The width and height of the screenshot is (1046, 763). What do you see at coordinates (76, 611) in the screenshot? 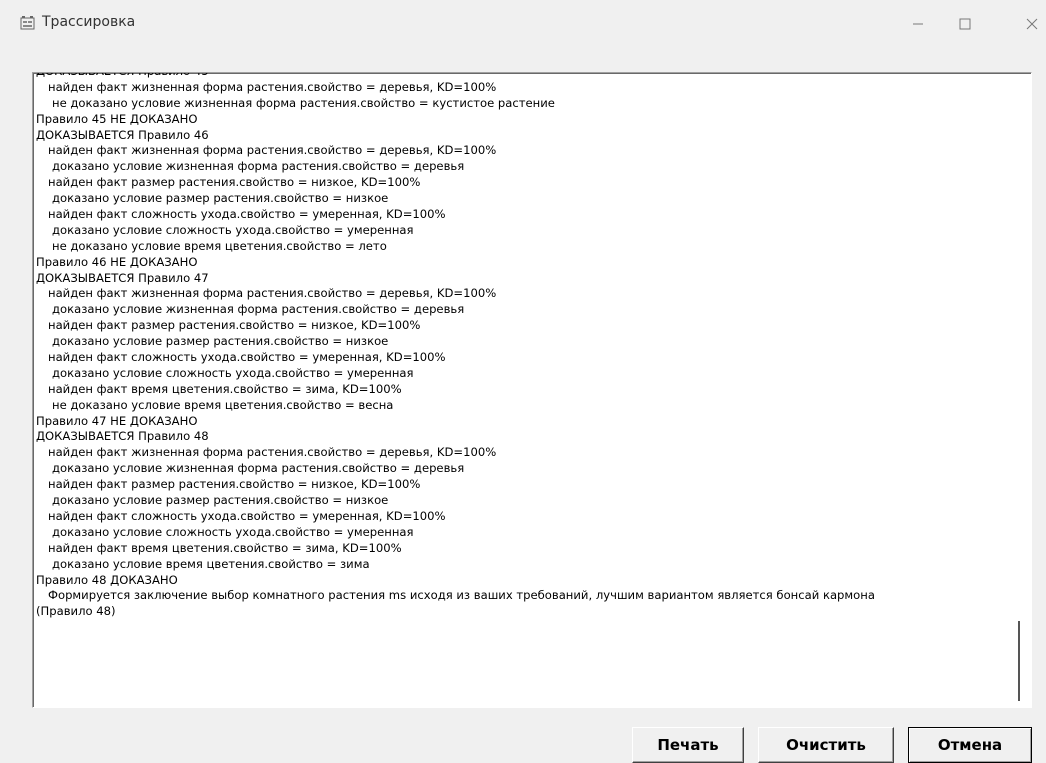
I see `trace-line: (Правило 48)` at bounding box center [76, 611].